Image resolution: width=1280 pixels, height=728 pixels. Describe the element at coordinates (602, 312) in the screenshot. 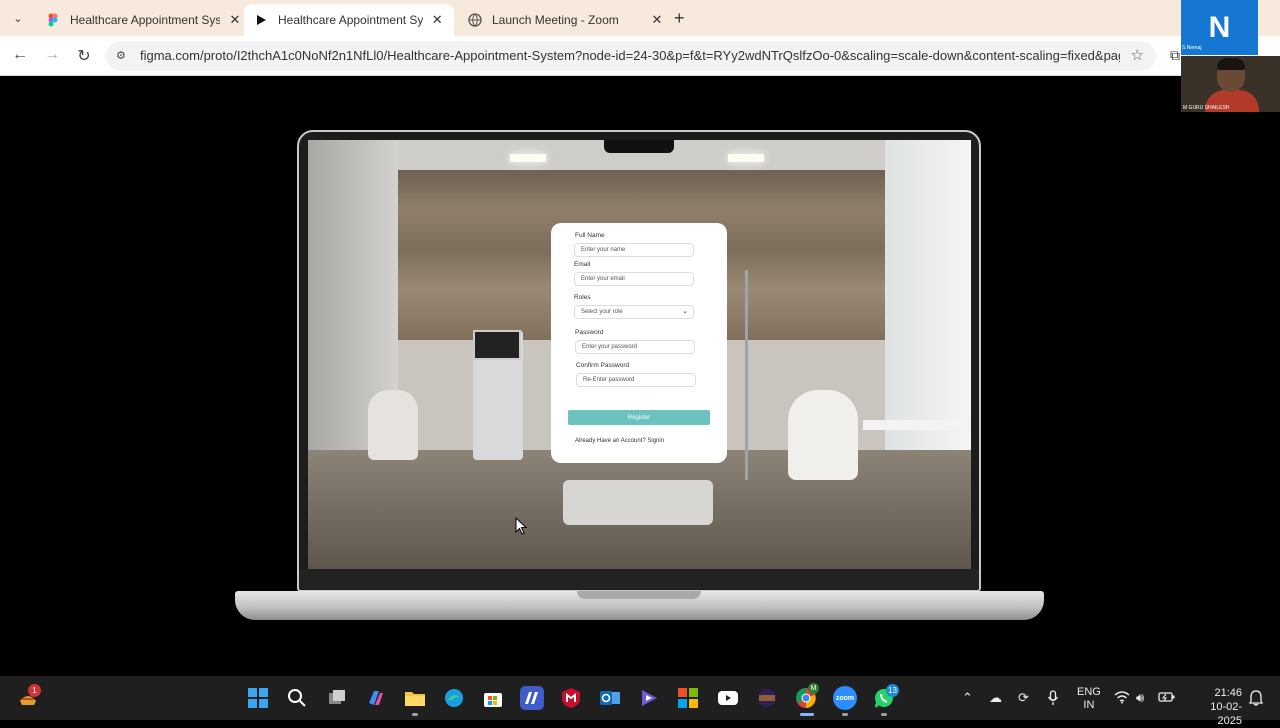

I see `roles-placeholder: Select your role` at that location.